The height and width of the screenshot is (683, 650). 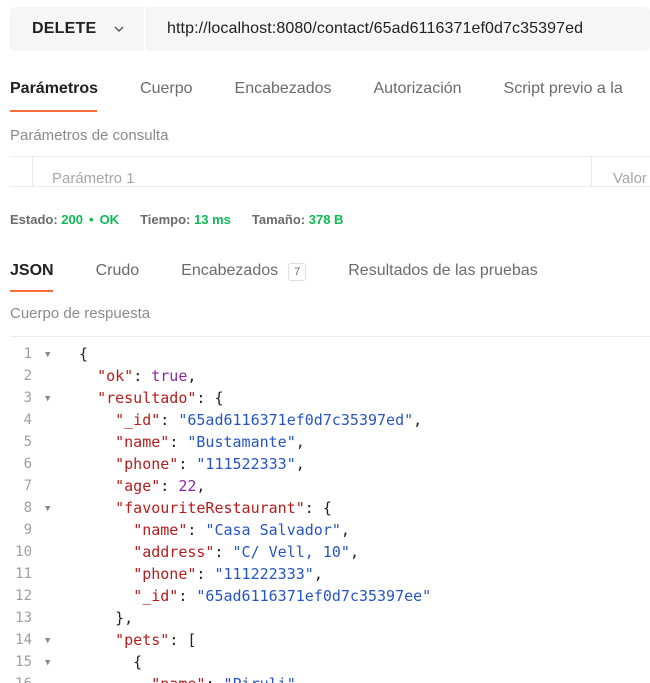 What do you see at coordinates (166, 95) in the screenshot?
I see `tab-body: Cuerpo` at bounding box center [166, 95].